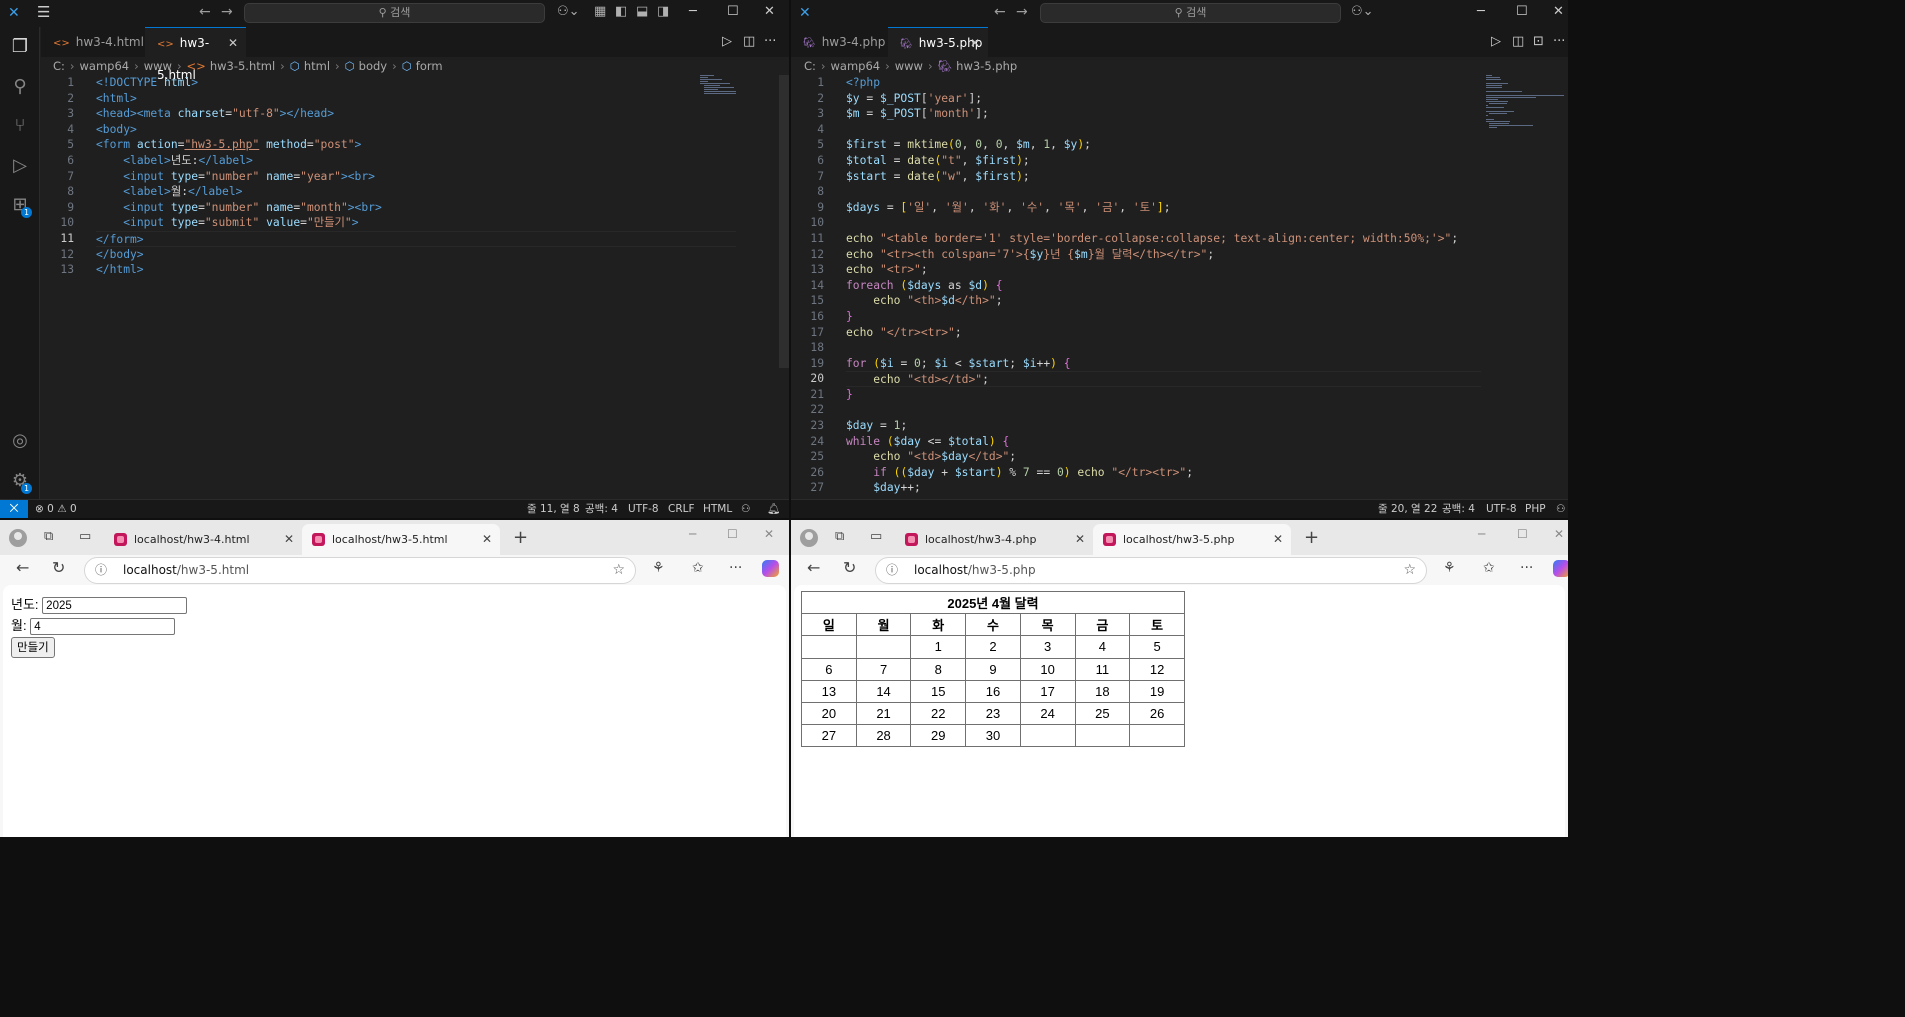  What do you see at coordinates (1163, 301) in the screenshot?
I see `code-line: echo "<th>$d</th>";` at bounding box center [1163, 301].